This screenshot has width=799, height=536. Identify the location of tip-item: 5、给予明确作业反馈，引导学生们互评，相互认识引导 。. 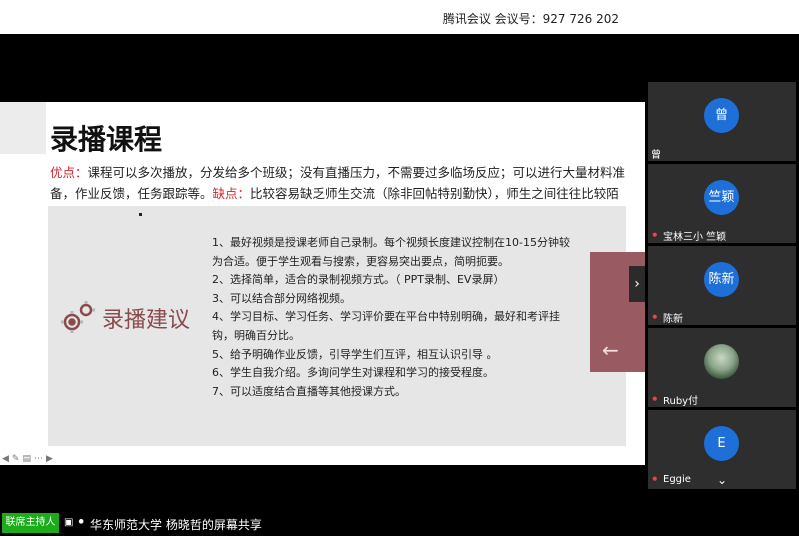
(355, 354).